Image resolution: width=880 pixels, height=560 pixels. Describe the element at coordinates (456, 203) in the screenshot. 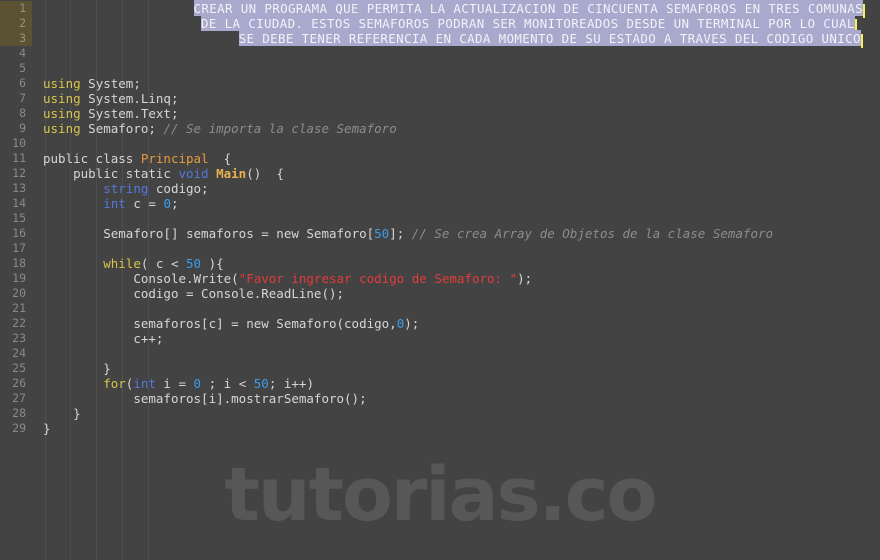

I see `line-text: int c = 0;` at that location.